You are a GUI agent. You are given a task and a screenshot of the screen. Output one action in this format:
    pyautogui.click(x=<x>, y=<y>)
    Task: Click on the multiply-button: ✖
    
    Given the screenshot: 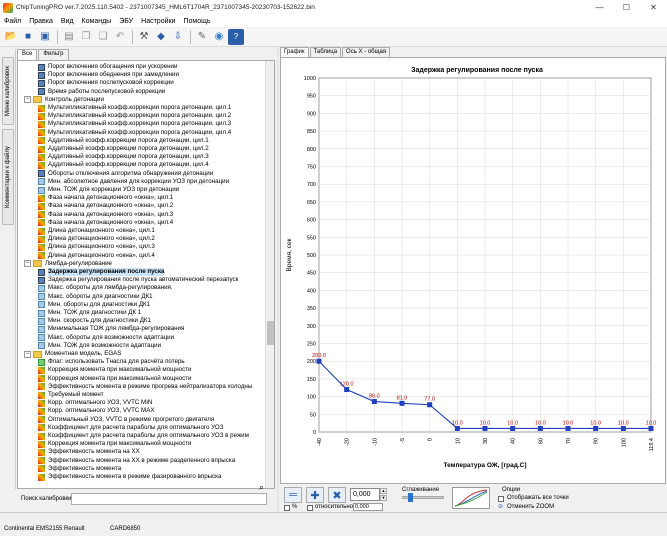 What is the action you would take?
    pyautogui.click(x=337, y=495)
    